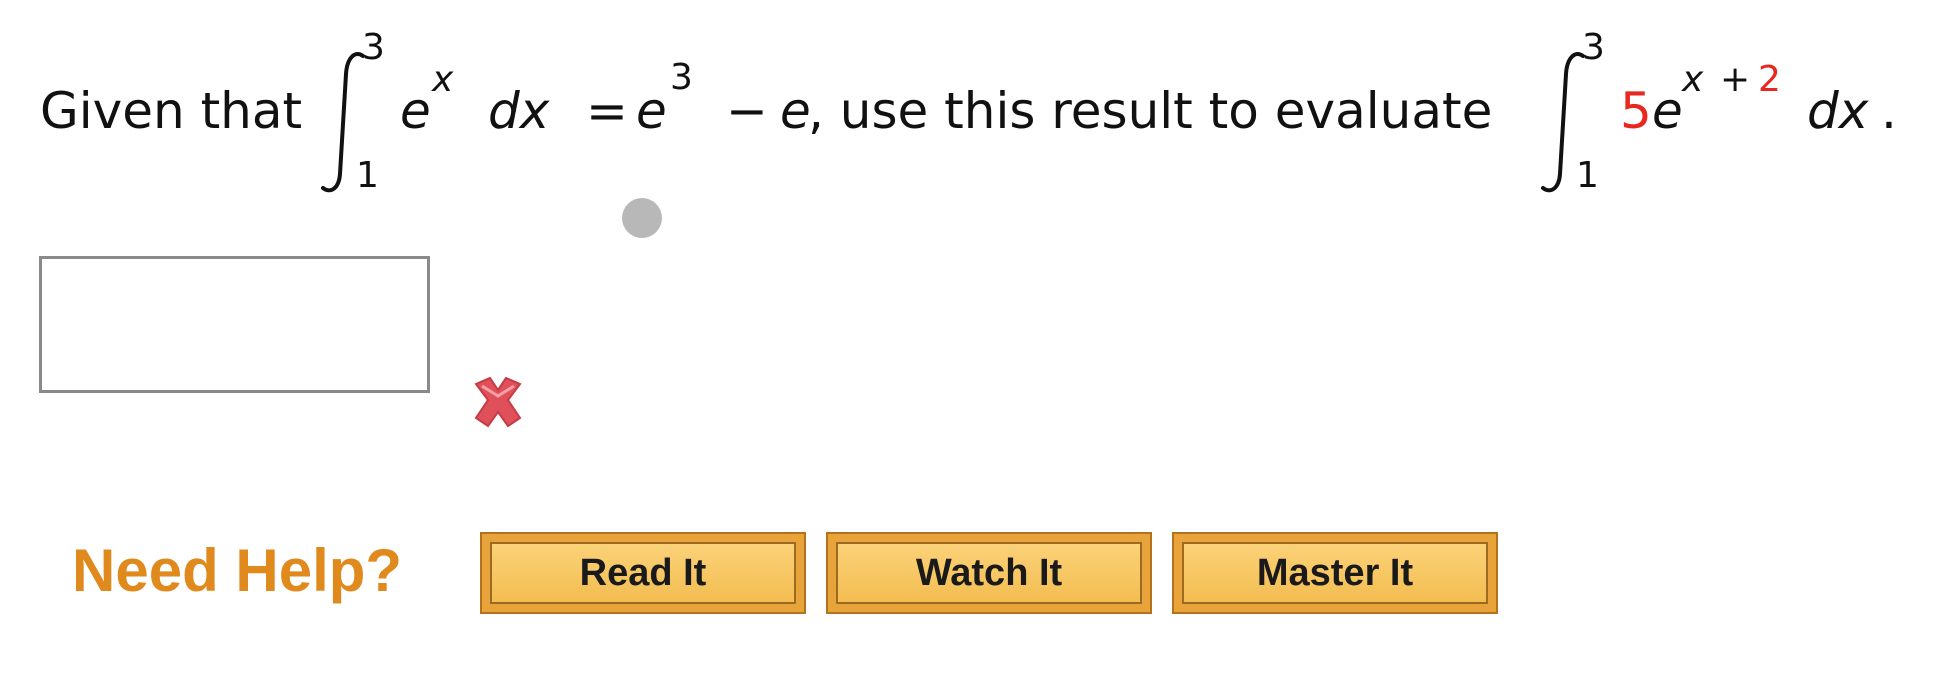 The width and height of the screenshot is (1952, 688). What do you see at coordinates (1587, 175) in the screenshot?
I see `integral2-lower-limit: 1` at bounding box center [1587, 175].